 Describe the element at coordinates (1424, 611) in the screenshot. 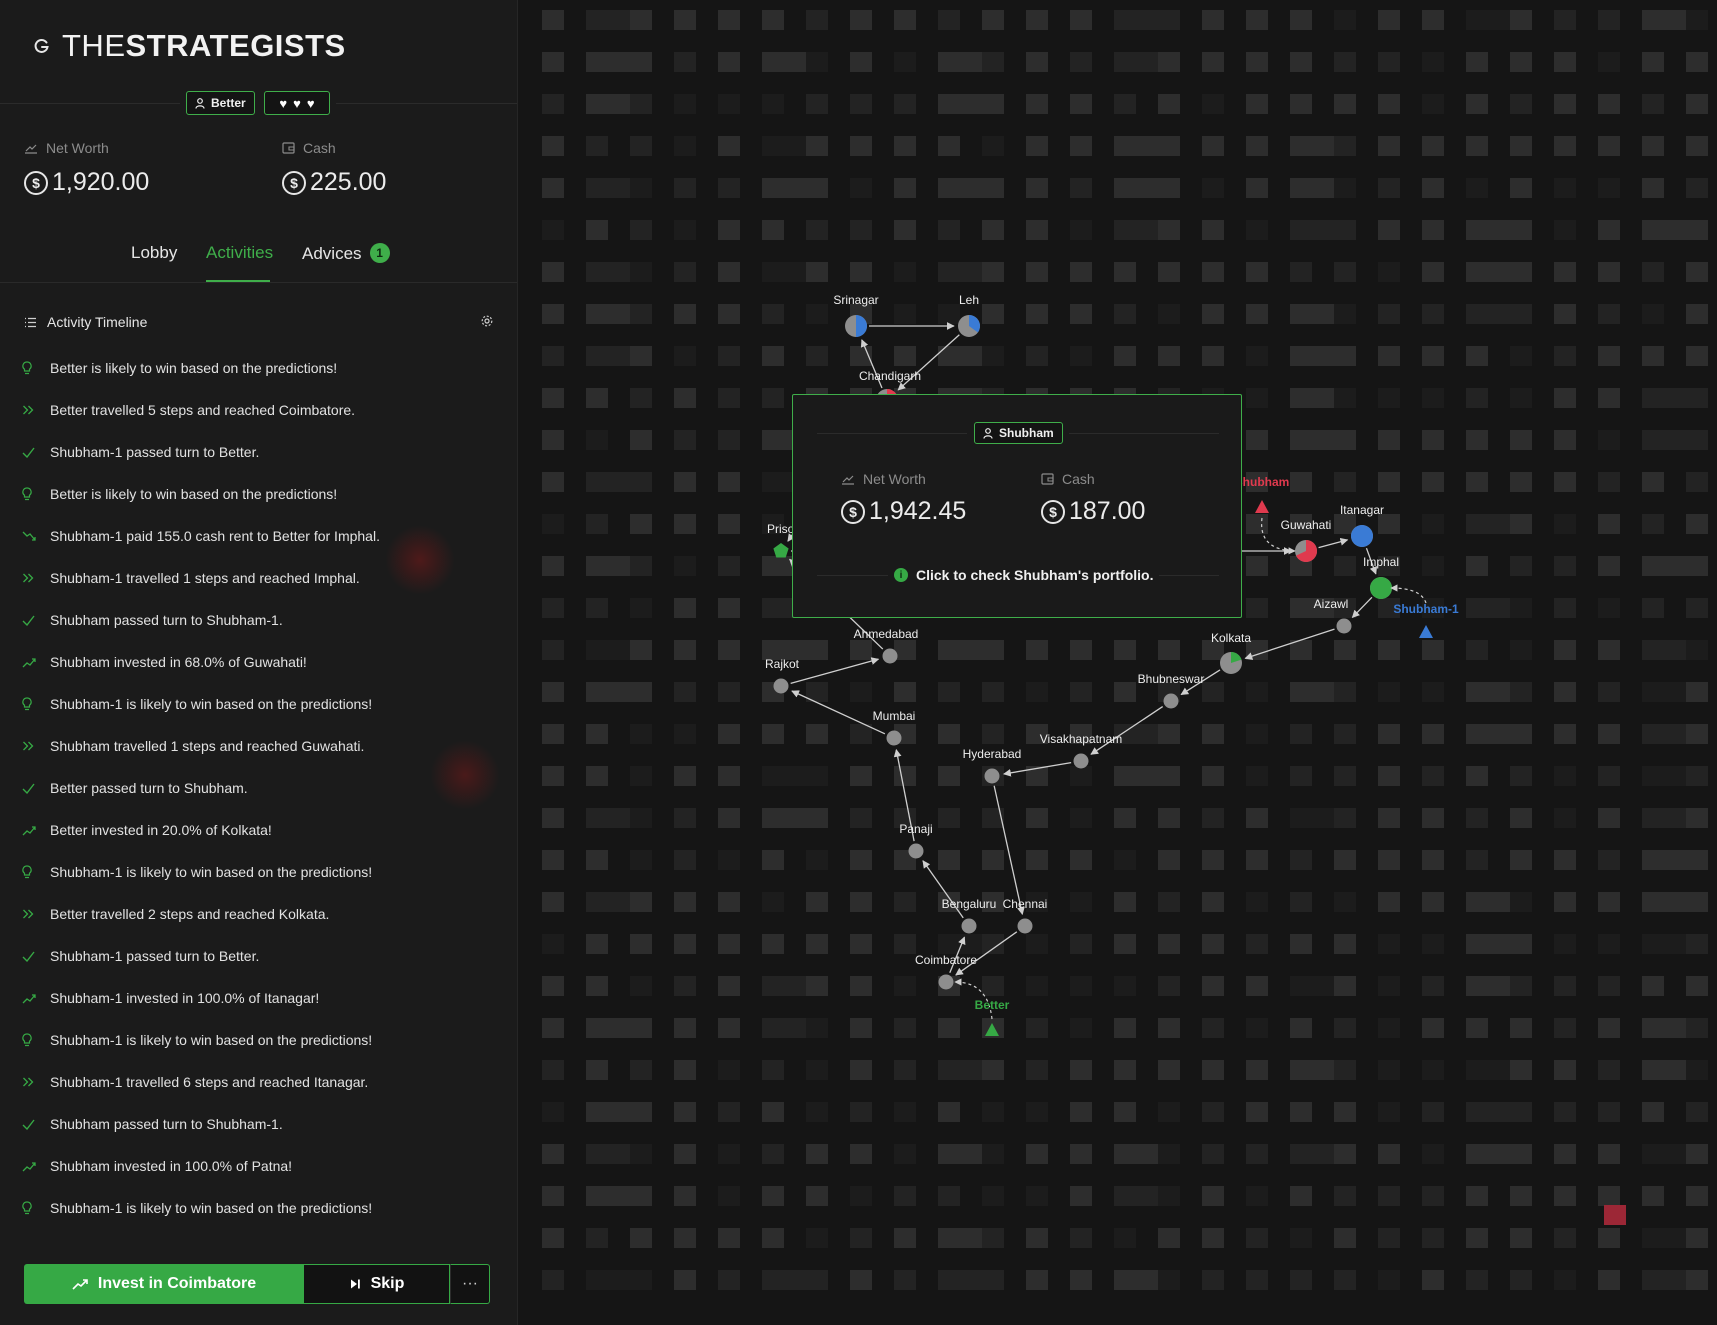

I see `player-token: Shubham-1` at that location.